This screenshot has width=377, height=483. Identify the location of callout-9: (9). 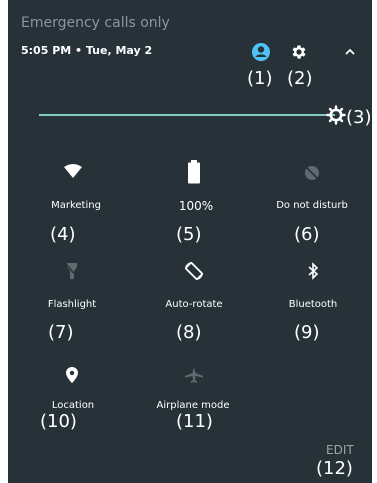
(307, 332).